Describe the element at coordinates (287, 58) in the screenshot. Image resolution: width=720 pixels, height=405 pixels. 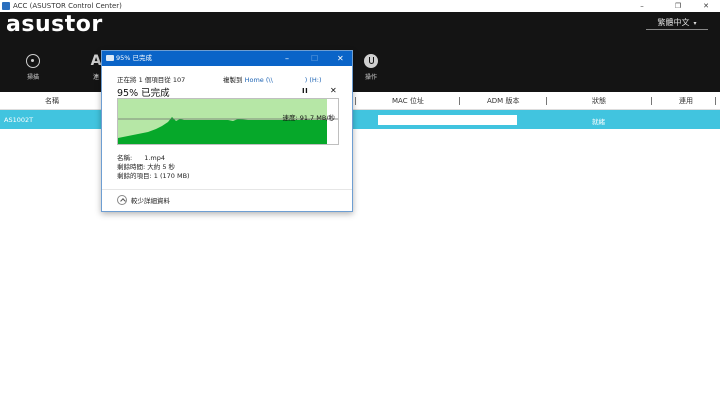
I see `dialog-minimize-button: –` at that location.